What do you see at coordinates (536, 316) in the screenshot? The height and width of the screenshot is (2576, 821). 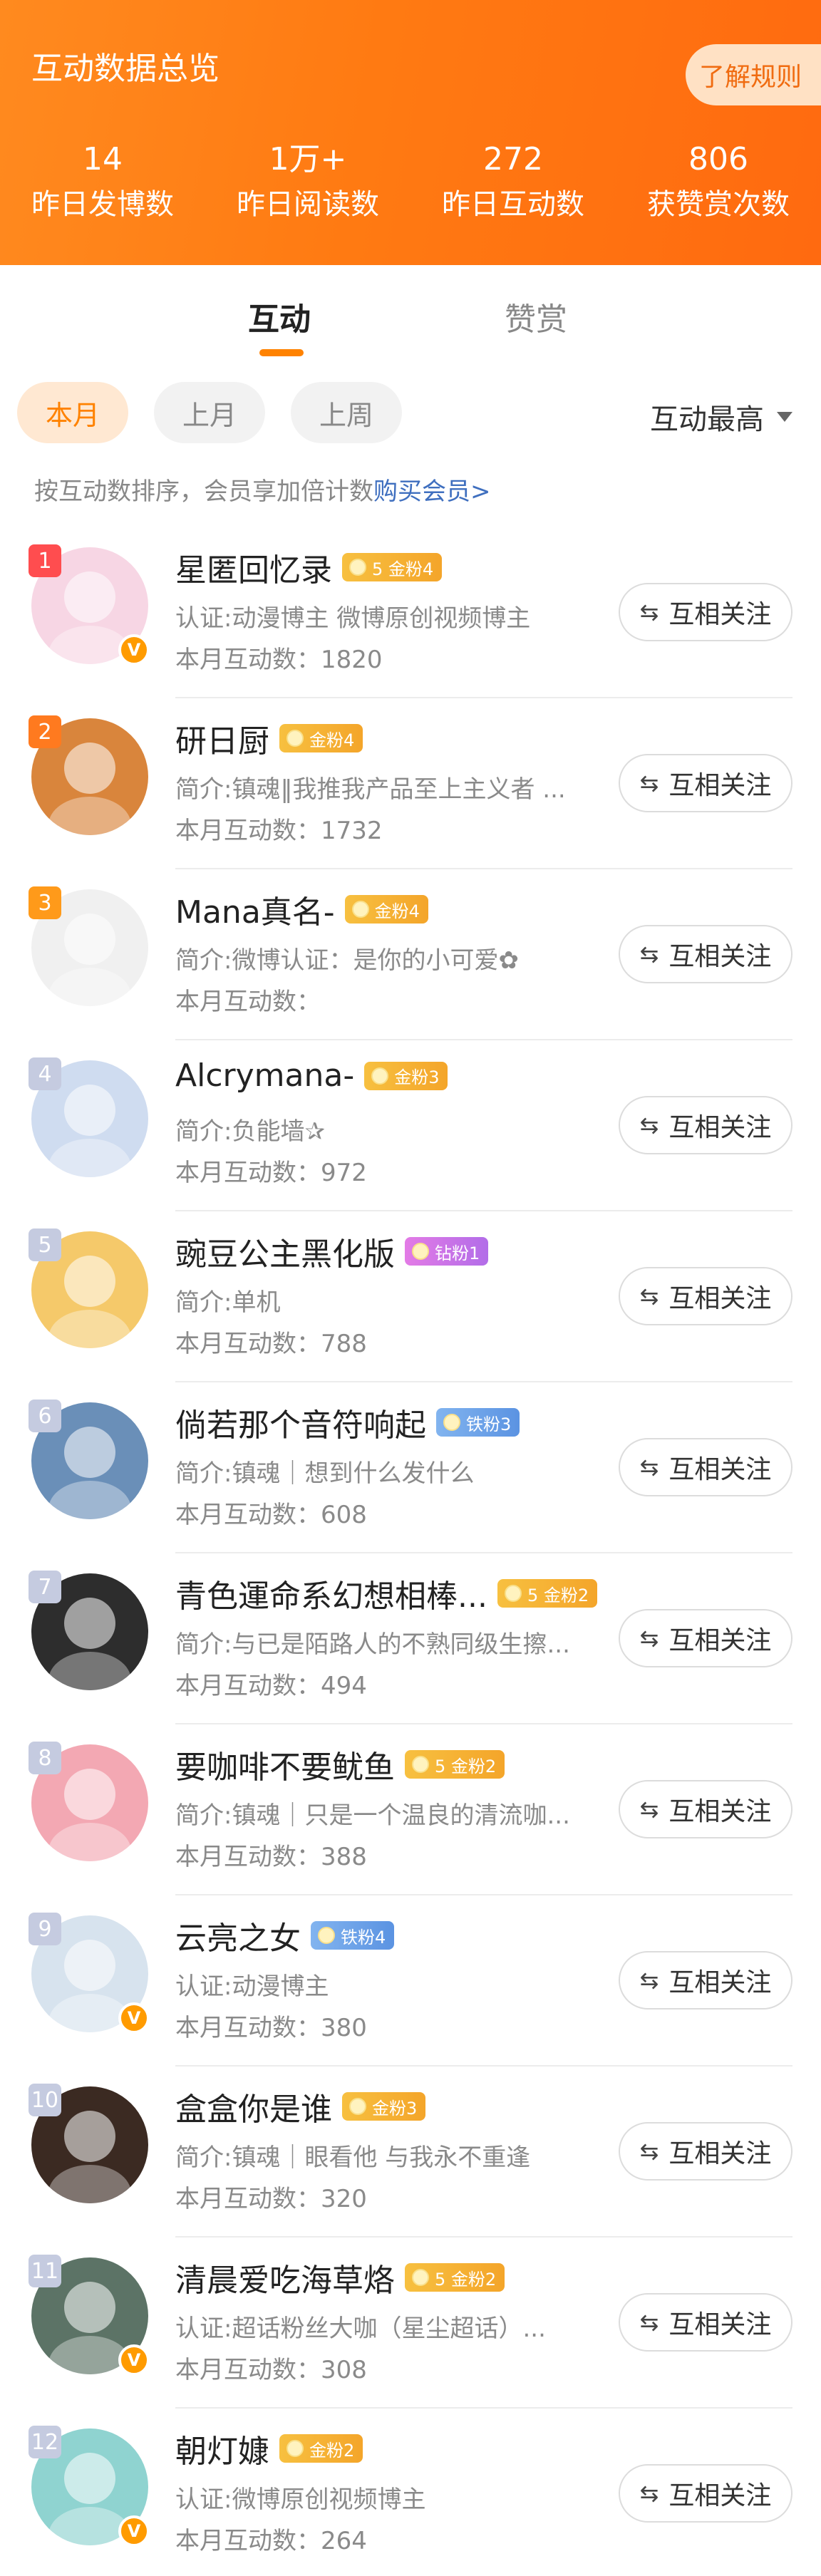 I see `tab-reward: 赞赏` at bounding box center [536, 316].